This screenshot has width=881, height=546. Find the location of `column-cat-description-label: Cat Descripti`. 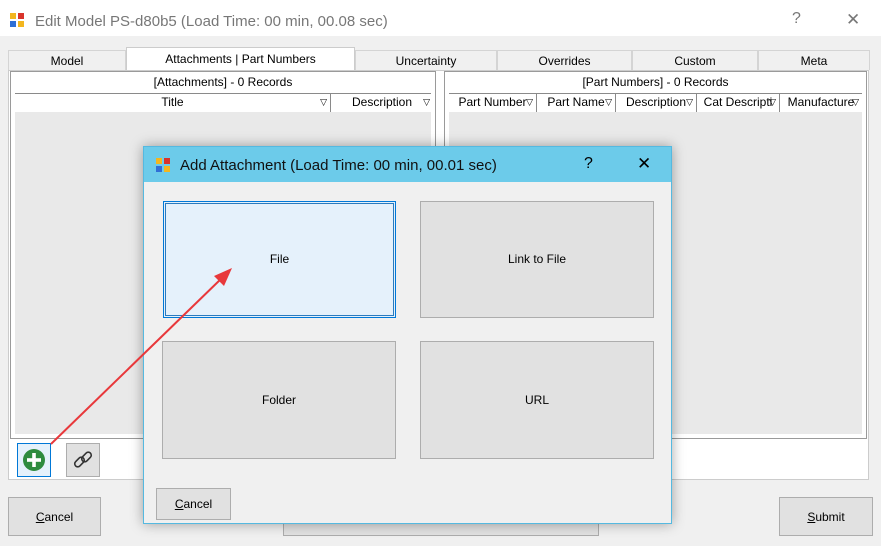

column-cat-description-label: Cat Descripti is located at coordinates (738, 102).